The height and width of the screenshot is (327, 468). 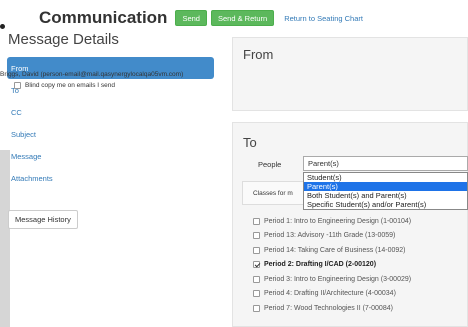 What do you see at coordinates (103, 17) in the screenshot?
I see `page-title: Communication` at bounding box center [103, 17].